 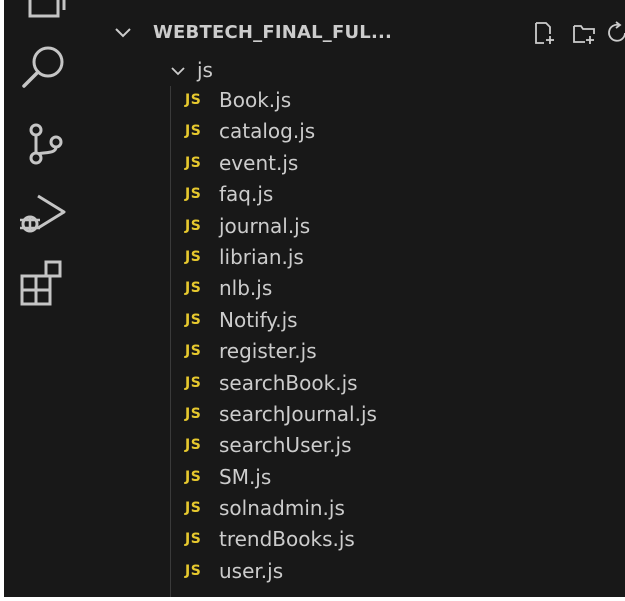 What do you see at coordinates (362, 133) in the screenshot?
I see `file-item-catalog-js: JS catalog.js` at bounding box center [362, 133].